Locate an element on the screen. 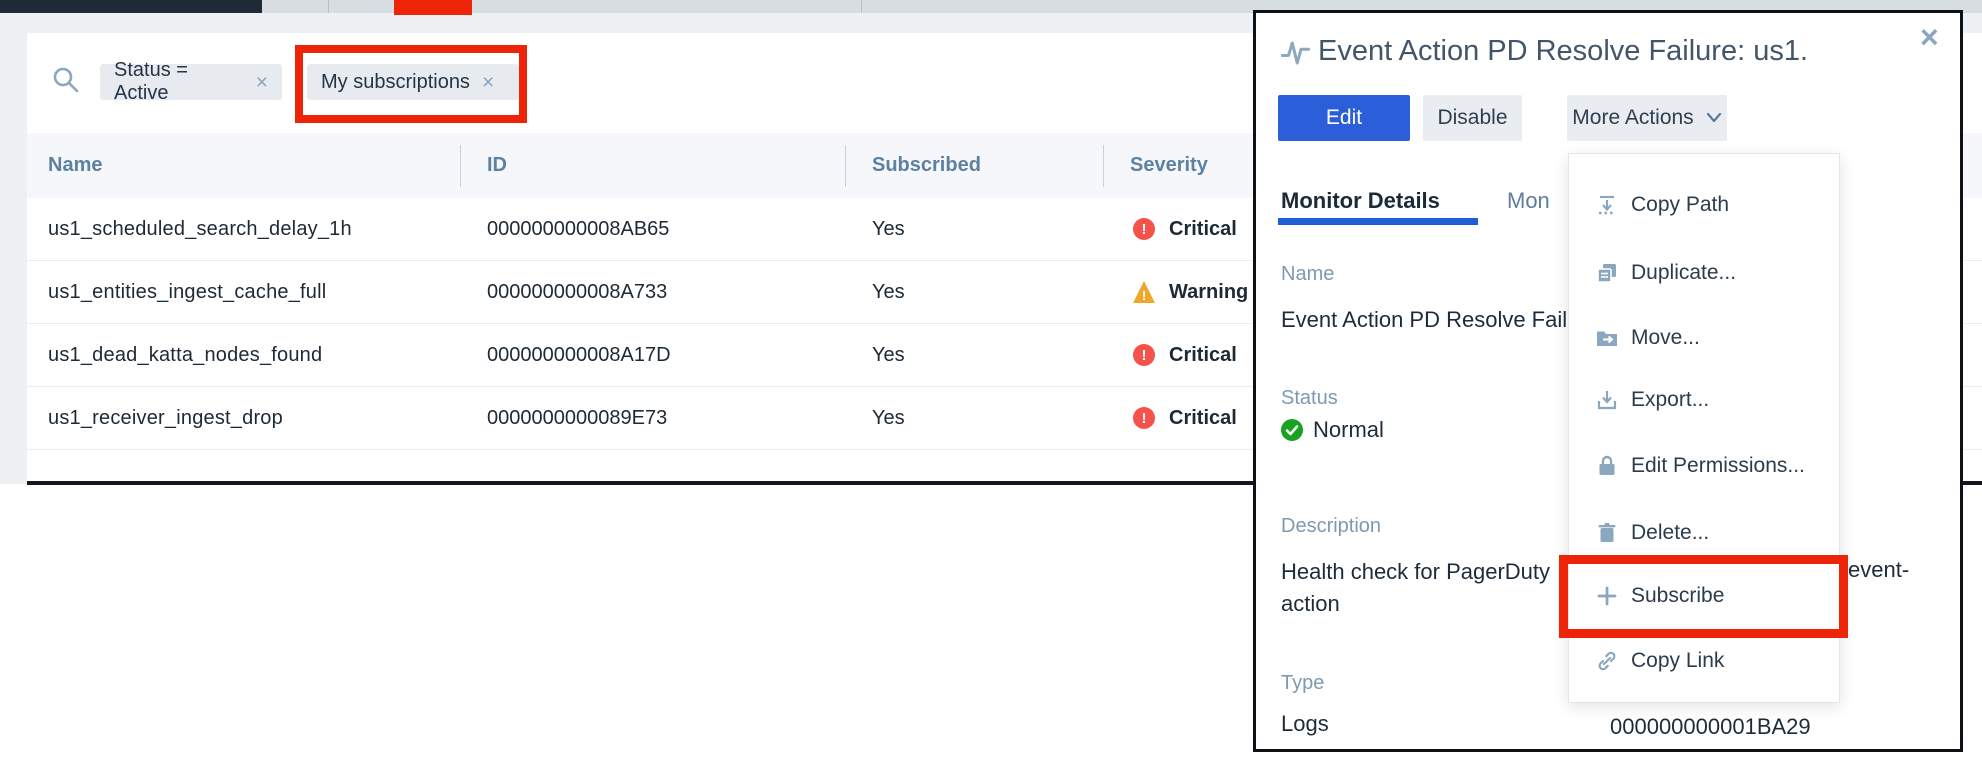  pulse-icon is located at coordinates (1295, 53).